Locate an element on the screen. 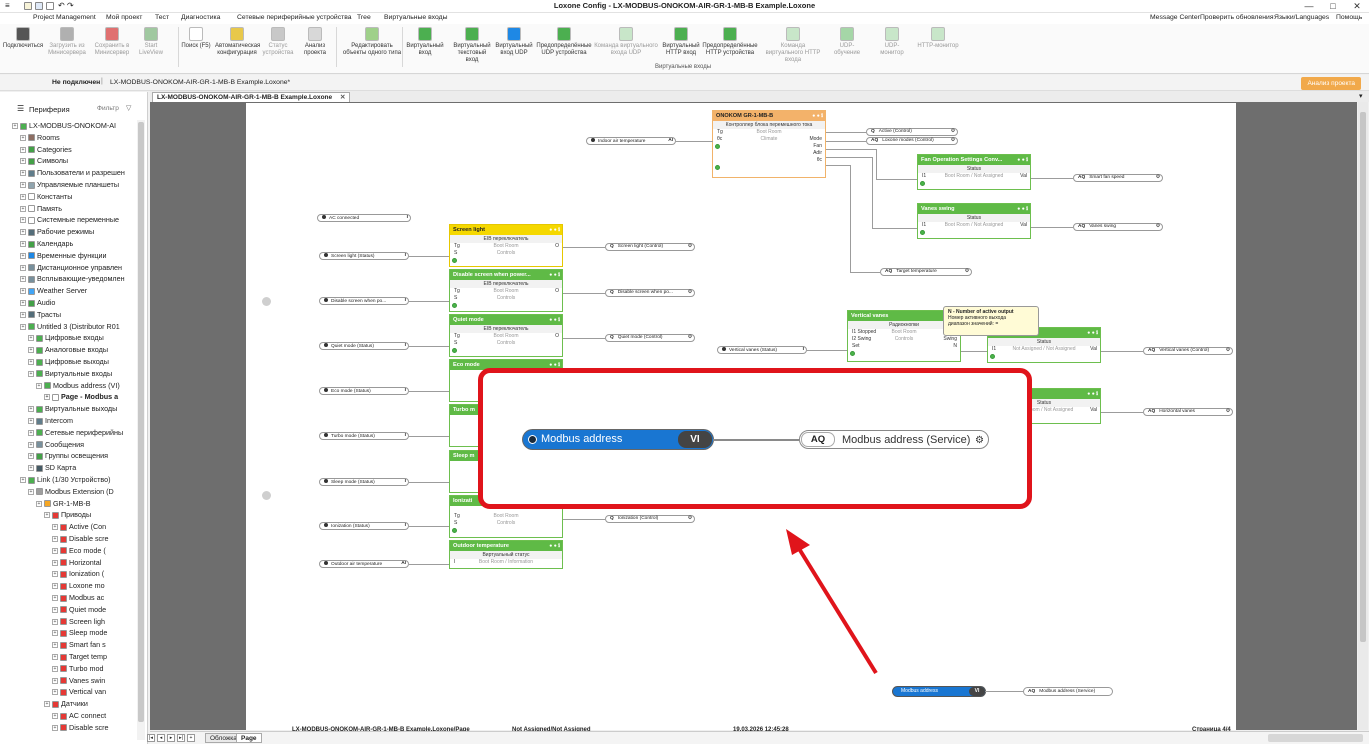  menu-my-project: Мой проект is located at coordinates (124, 17).